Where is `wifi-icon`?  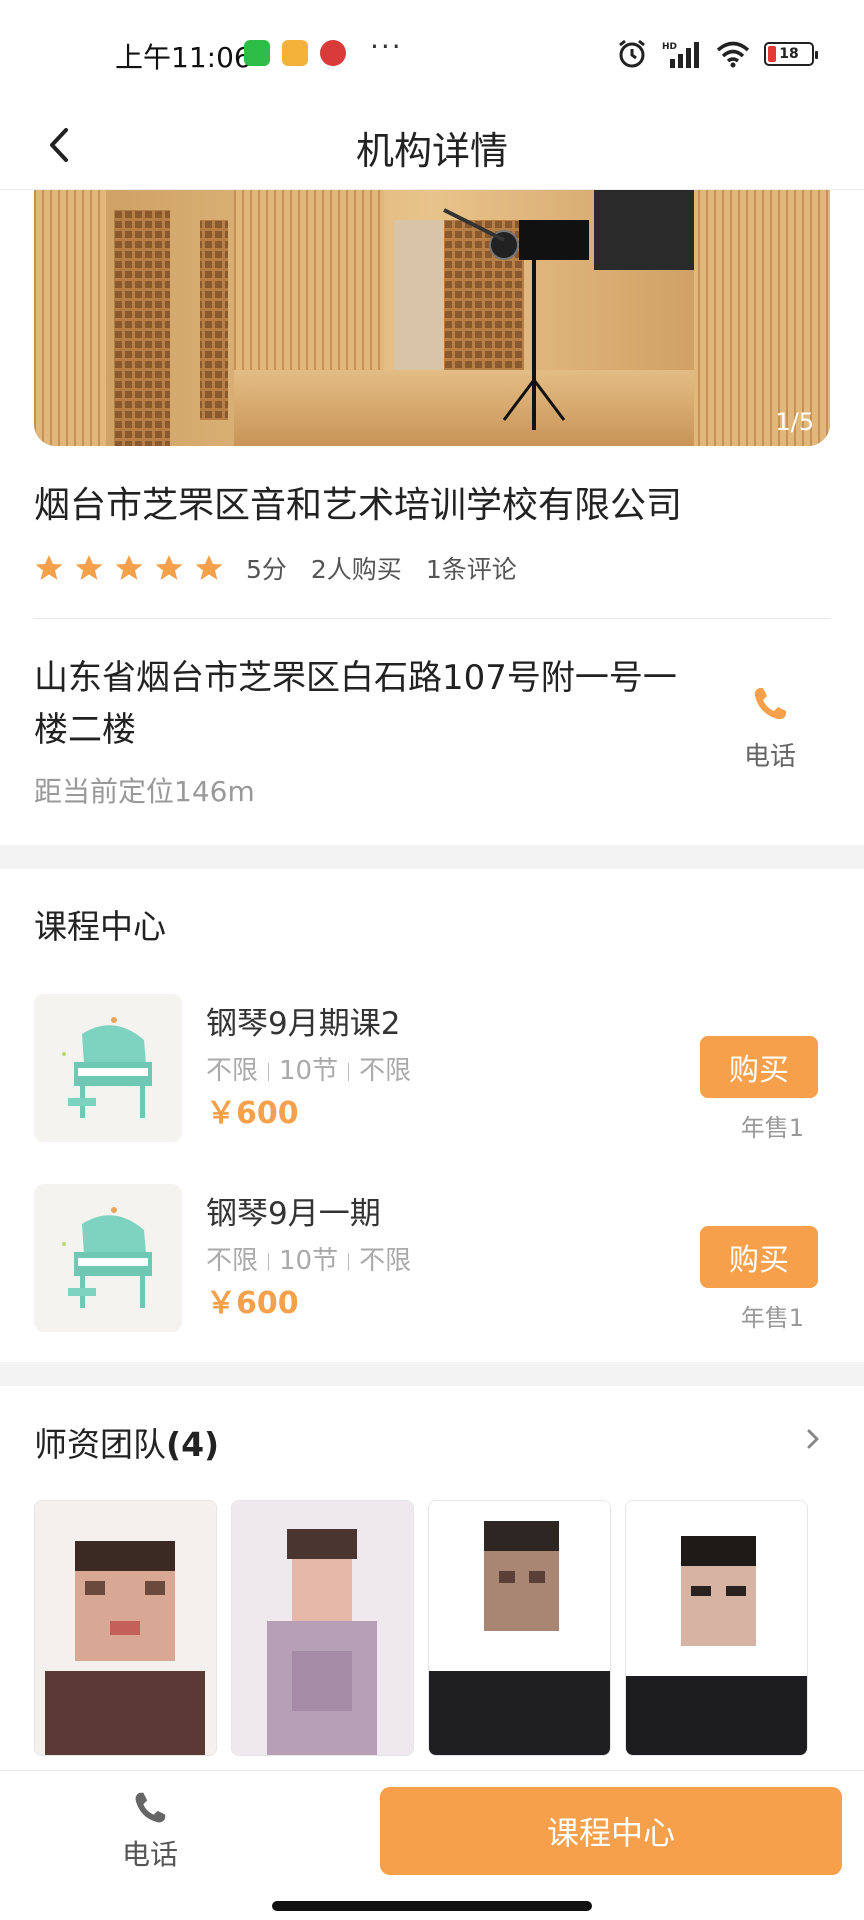 wifi-icon is located at coordinates (733, 54).